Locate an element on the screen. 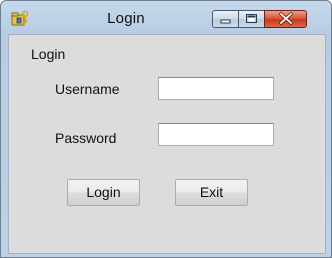  title-bar: Login is located at coordinates (166, 16).